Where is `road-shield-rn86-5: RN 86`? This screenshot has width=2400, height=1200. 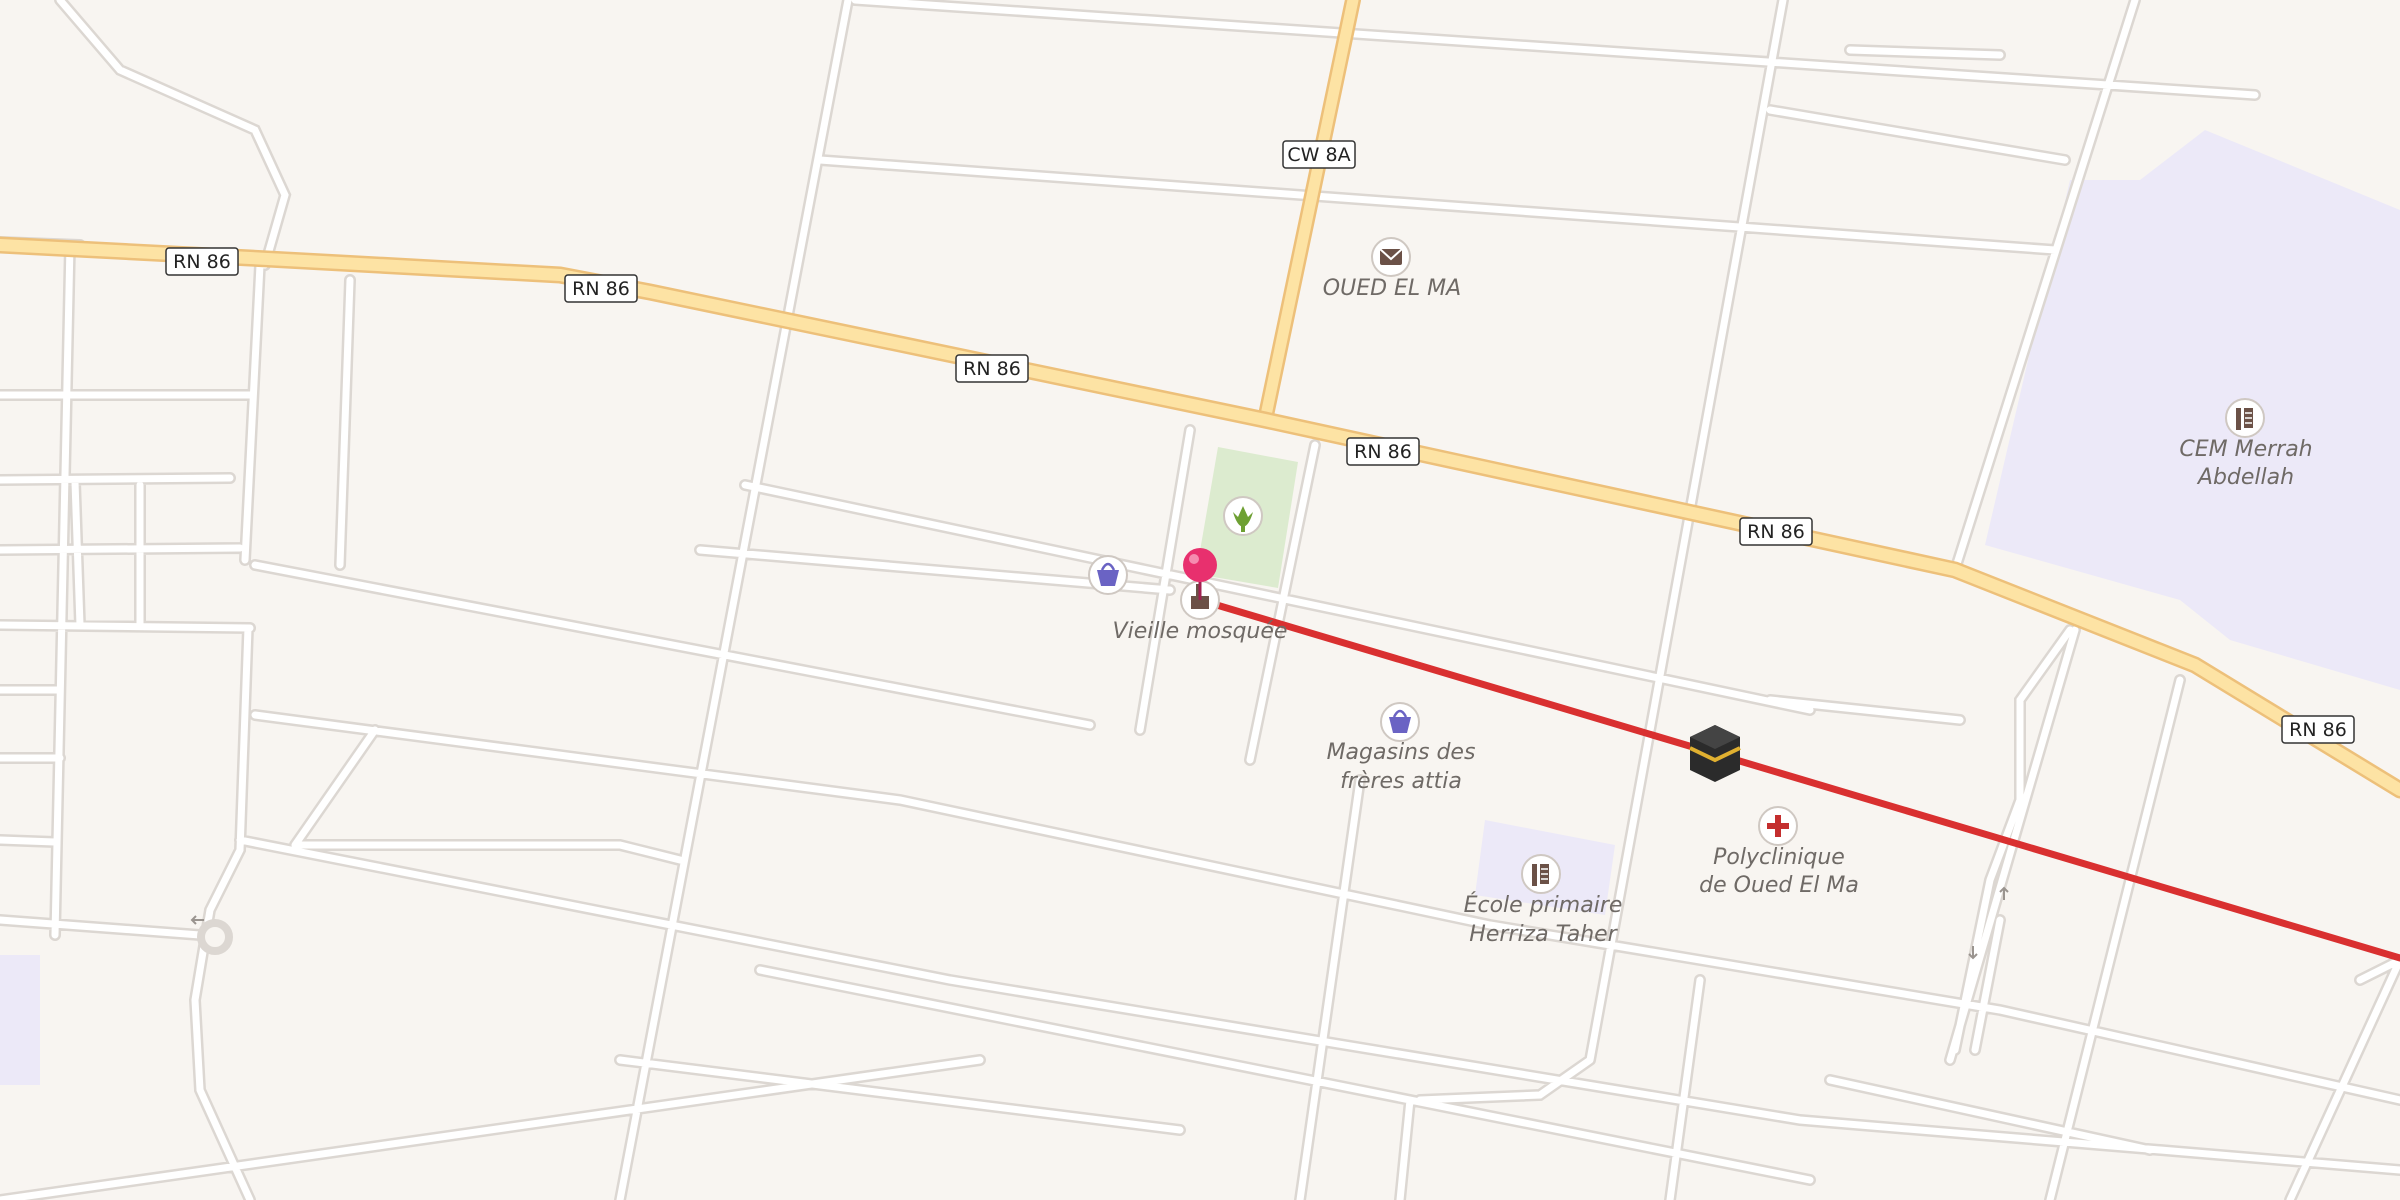
road-shield-rn86-5: RN 86 is located at coordinates (1776, 531).